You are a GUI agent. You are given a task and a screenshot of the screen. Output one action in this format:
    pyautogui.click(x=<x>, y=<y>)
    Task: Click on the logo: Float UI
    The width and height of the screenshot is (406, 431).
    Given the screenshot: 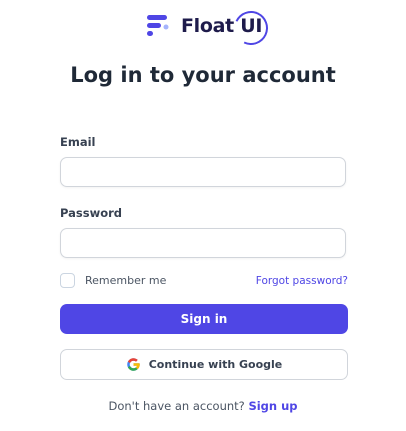 What is the action you would take?
    pyautogui.click(x=210, y=28)
    